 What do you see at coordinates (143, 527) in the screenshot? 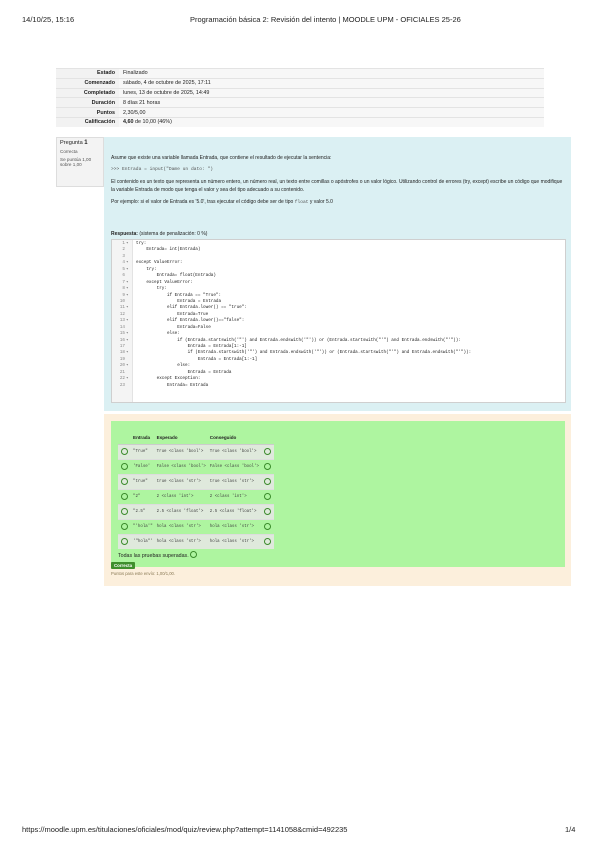
I see `test-cell-entrada: "'hola'"` at bounding box center [143, 527].